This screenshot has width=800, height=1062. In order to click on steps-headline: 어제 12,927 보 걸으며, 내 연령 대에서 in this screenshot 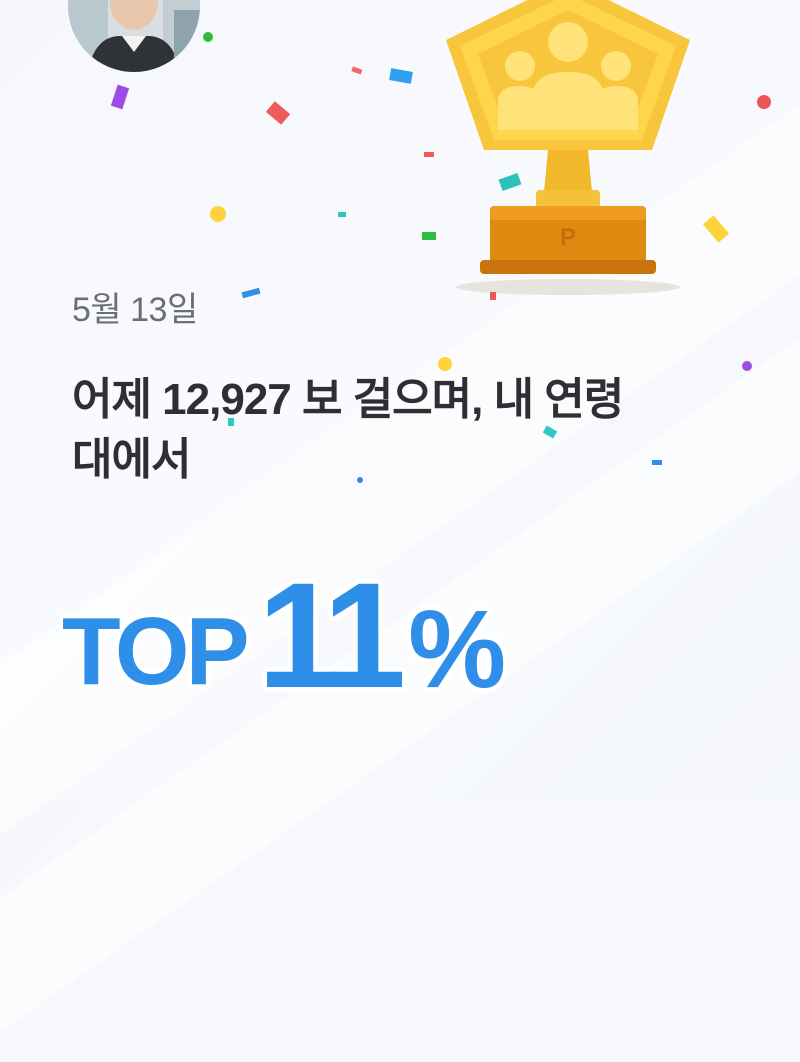, I will do `click(422, 430)`.